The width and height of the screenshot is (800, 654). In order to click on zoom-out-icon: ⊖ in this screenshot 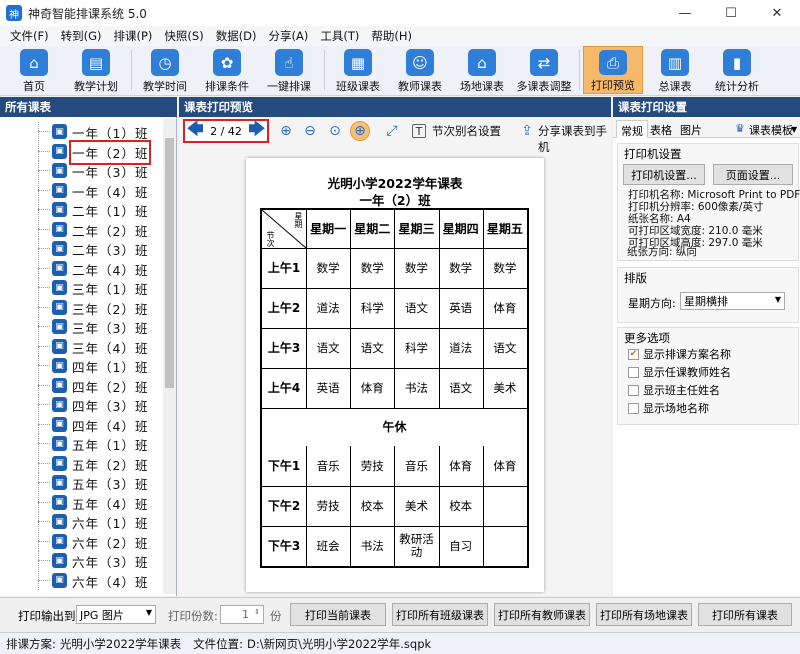, I will do `click(310, 131)`.